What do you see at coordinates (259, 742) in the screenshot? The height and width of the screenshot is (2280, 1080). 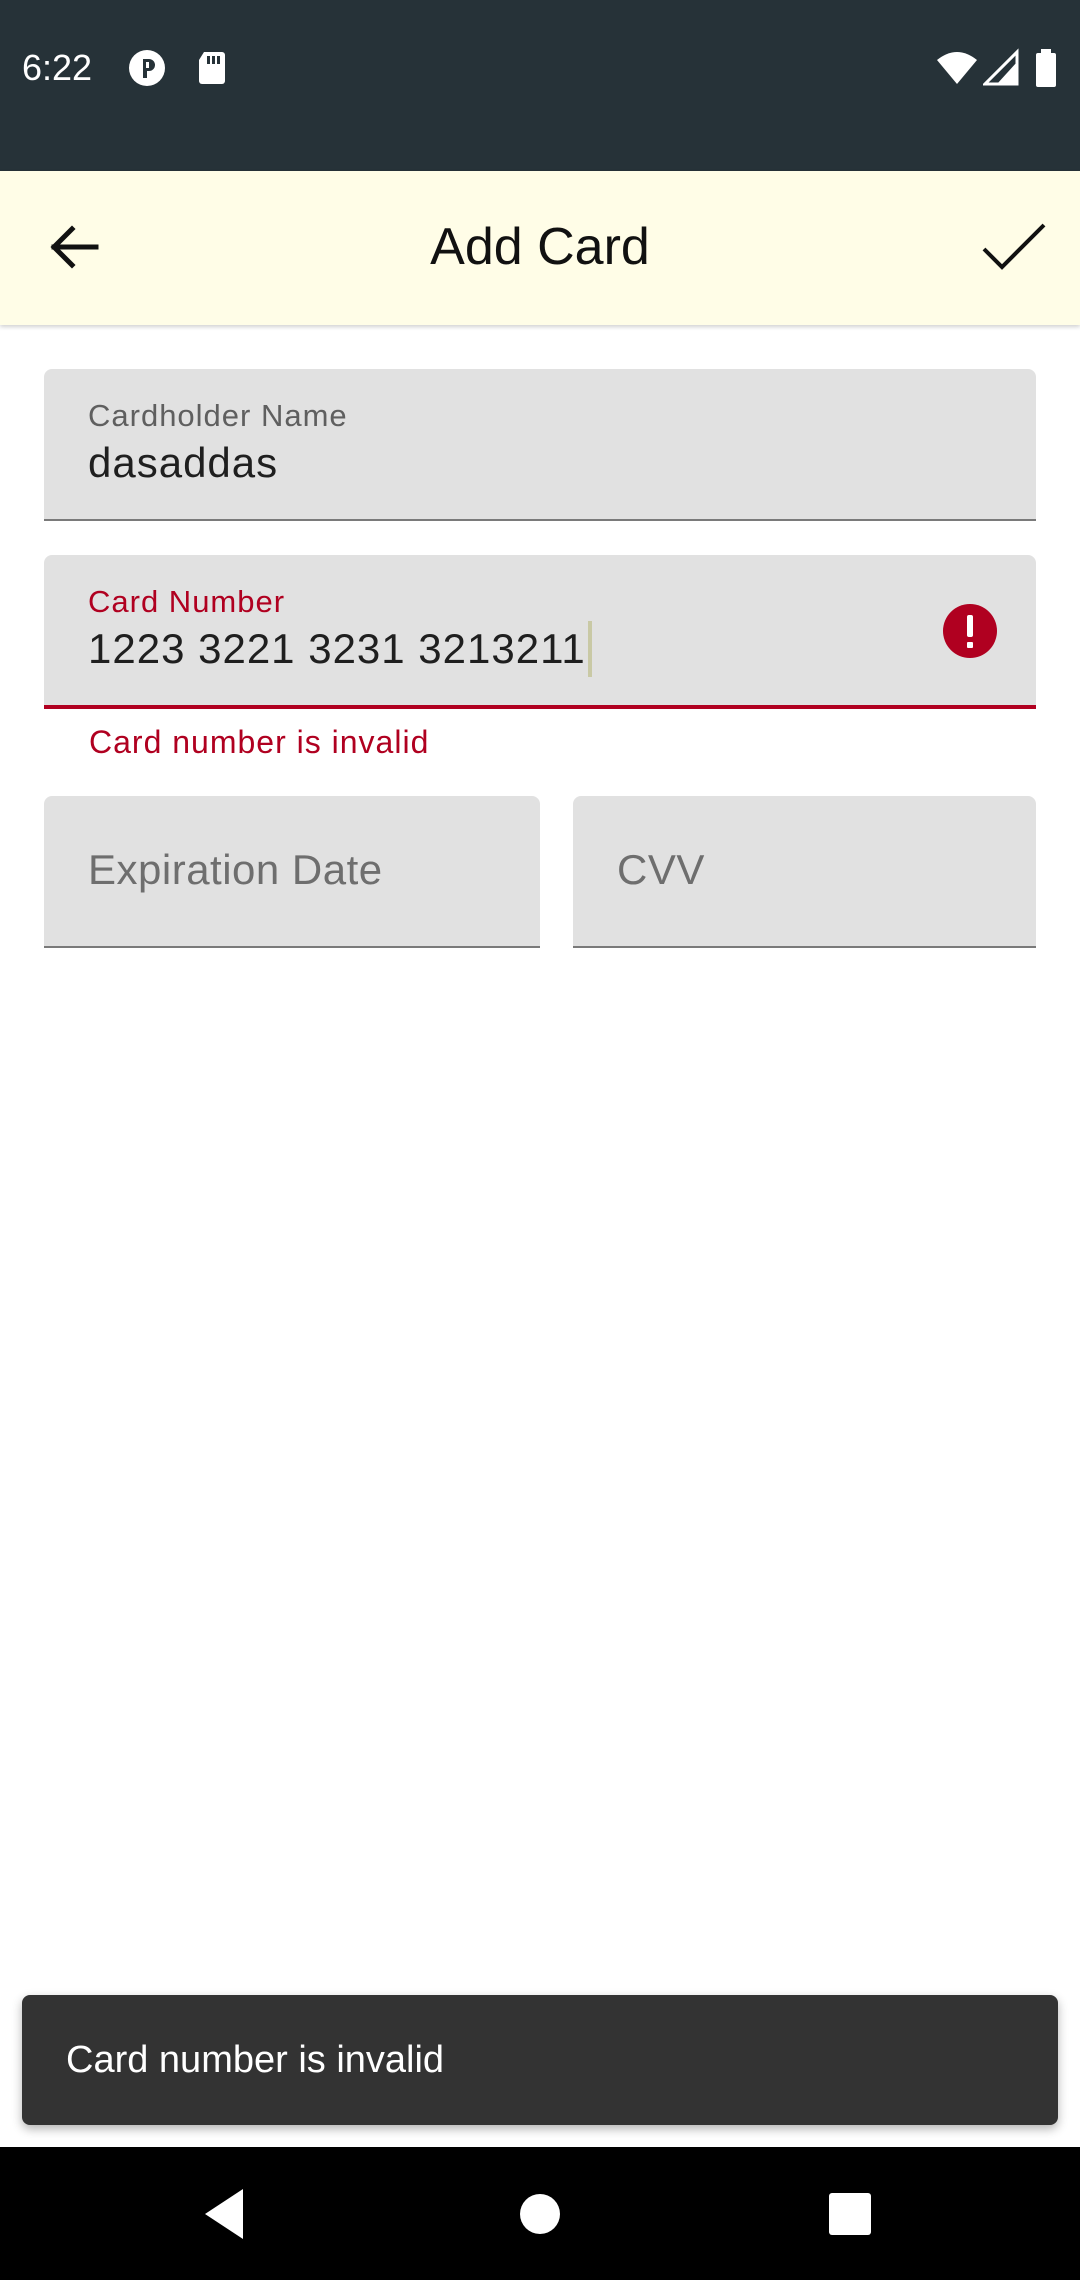 I see `card-number-error-text: Card number is invalid` at bounding box center [259, 742].